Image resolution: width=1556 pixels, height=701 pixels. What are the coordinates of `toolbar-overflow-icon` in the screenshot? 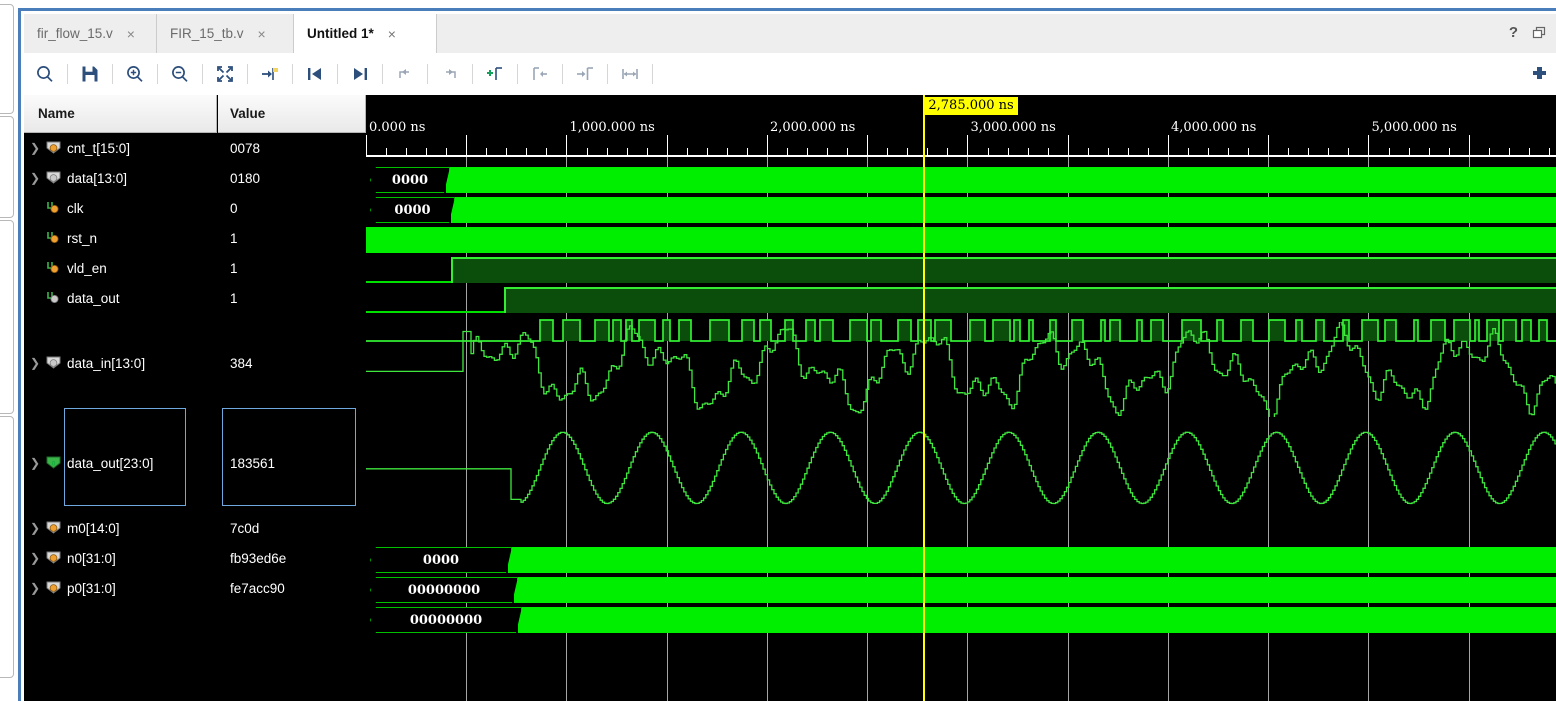 It's located at (1542, 73).